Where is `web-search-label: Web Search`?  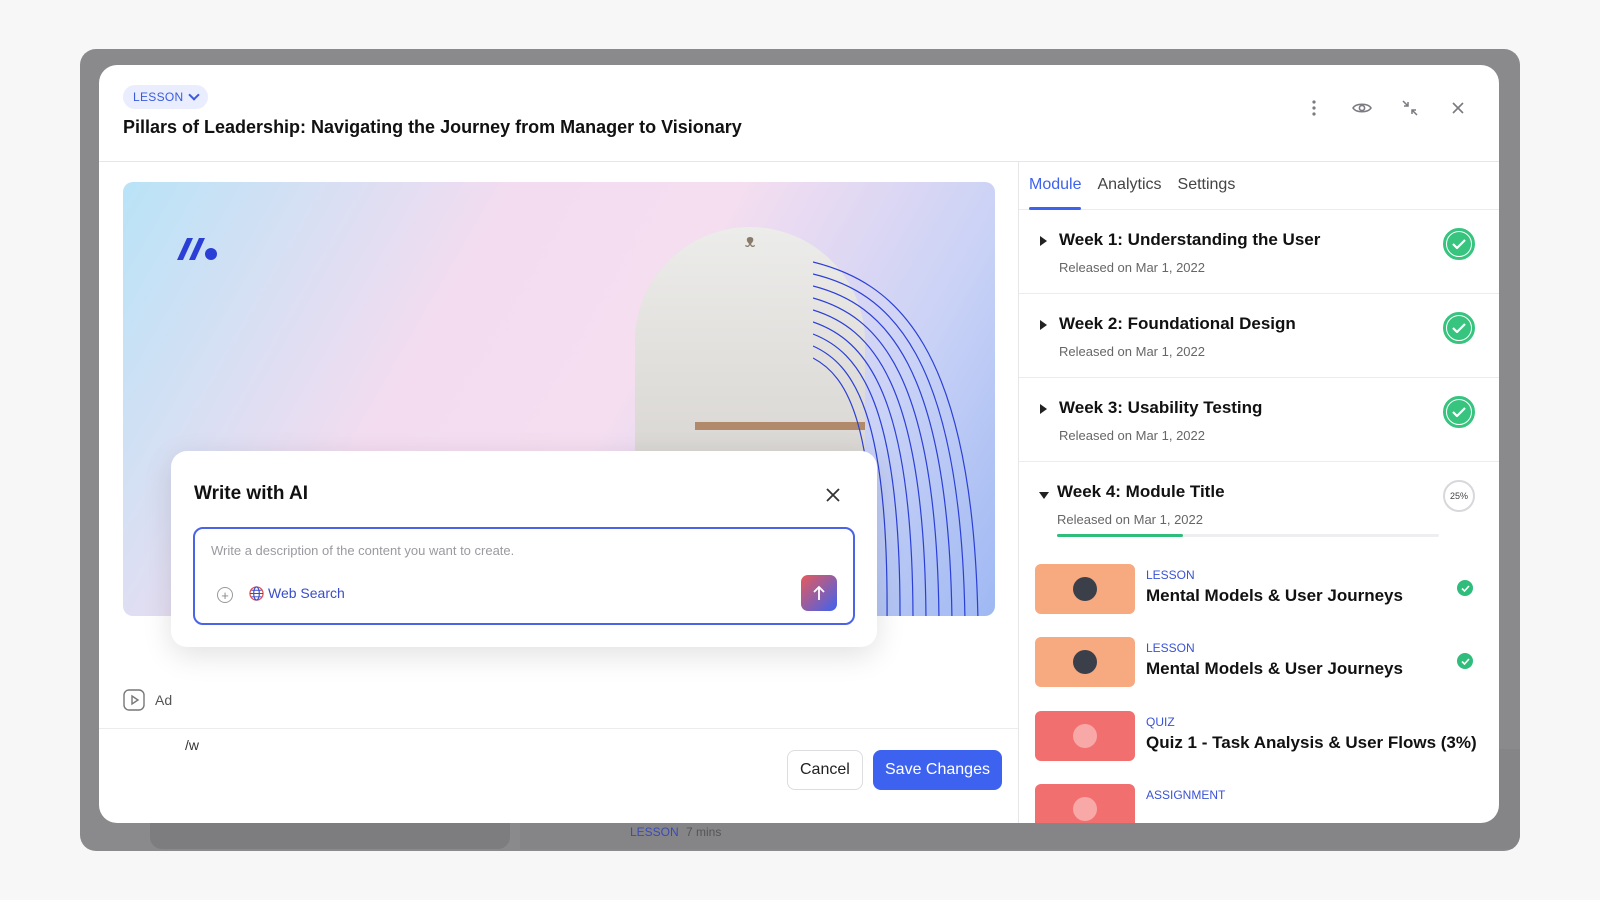
web-search-label: Web Search is located at coordinates (306, 593).